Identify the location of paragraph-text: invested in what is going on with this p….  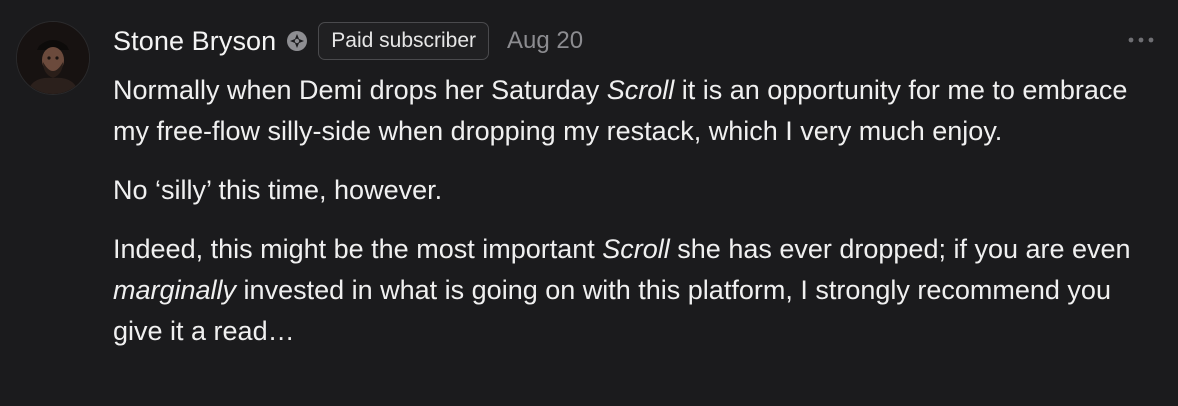
(612, 310).